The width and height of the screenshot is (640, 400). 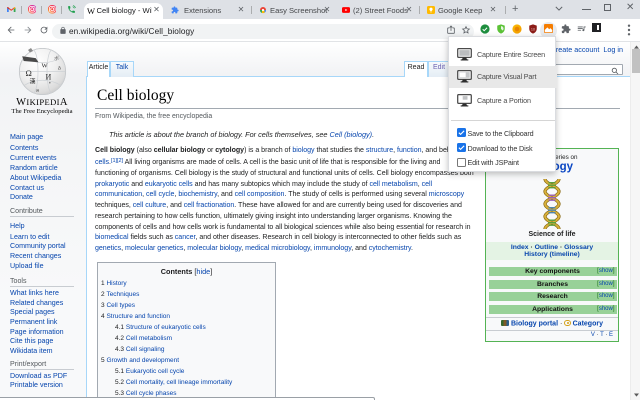 What do you see at coordinates (59, 68) in the screenshot?
I see `svg-text: ð` at bounding box center [59, 68].